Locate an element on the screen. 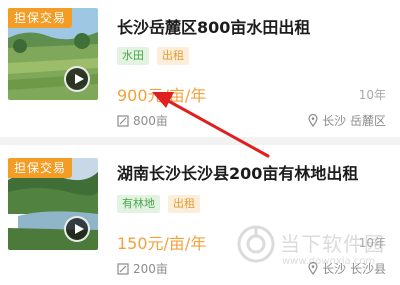 The image size is (400, 285). area-value: 800亩 is located at coordinates (150, 121).